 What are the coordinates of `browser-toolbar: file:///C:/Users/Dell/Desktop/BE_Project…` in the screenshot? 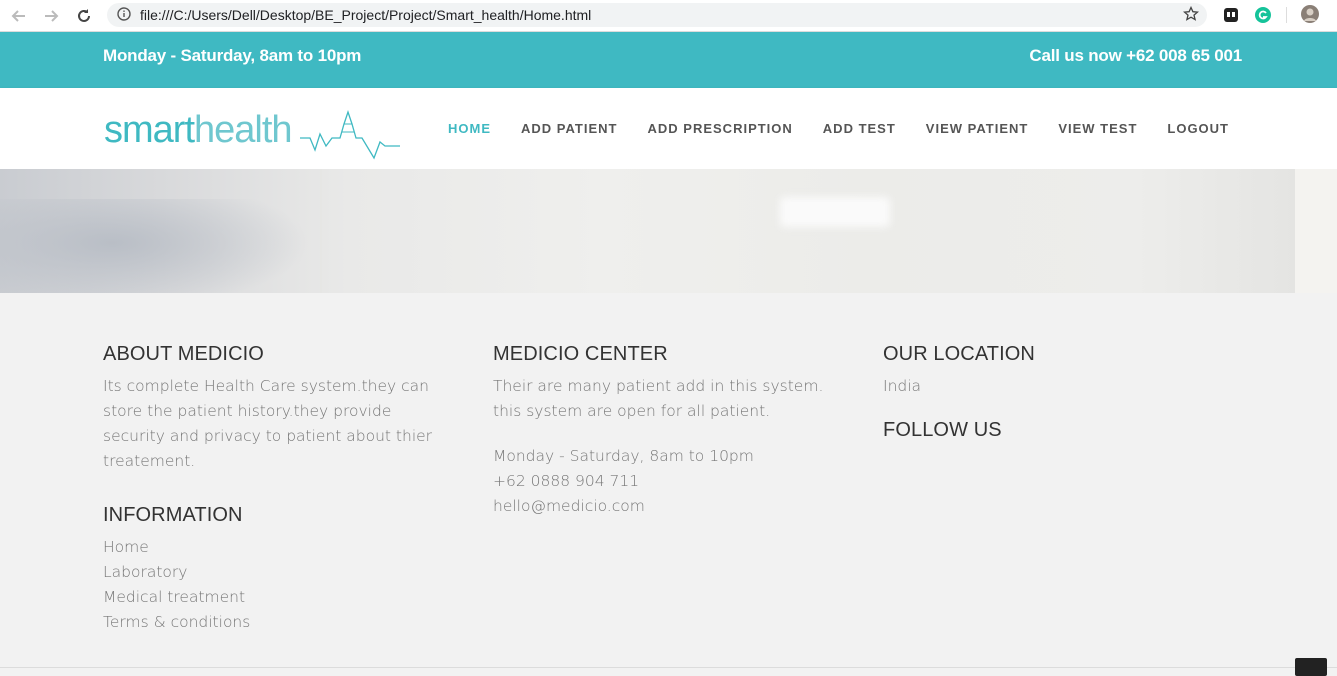 It's located at (668, 16).